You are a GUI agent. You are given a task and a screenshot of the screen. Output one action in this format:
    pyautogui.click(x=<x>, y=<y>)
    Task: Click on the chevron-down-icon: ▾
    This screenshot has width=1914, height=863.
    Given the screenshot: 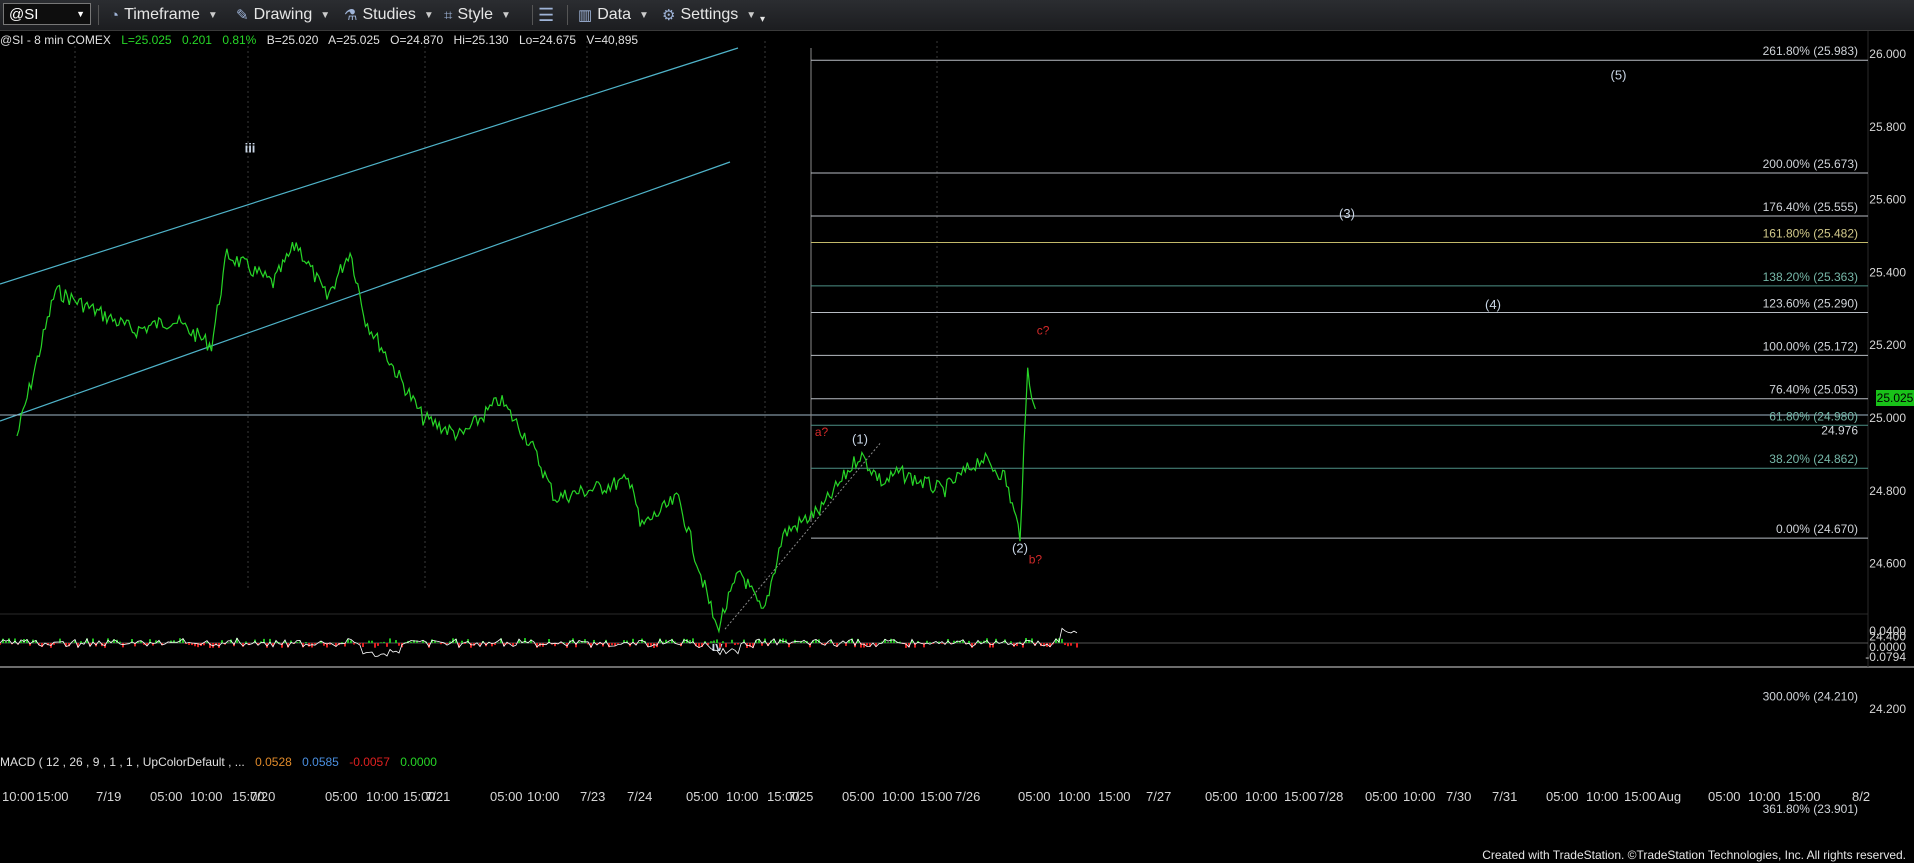 What is the action you would take?
    pyautogui.click(x=763, y=19)
    